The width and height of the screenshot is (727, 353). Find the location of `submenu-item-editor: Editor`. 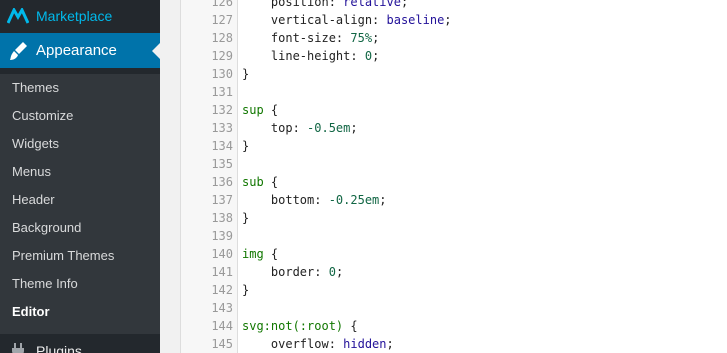

submenu-item-editor: Editor is located at coordinates (31, 312).